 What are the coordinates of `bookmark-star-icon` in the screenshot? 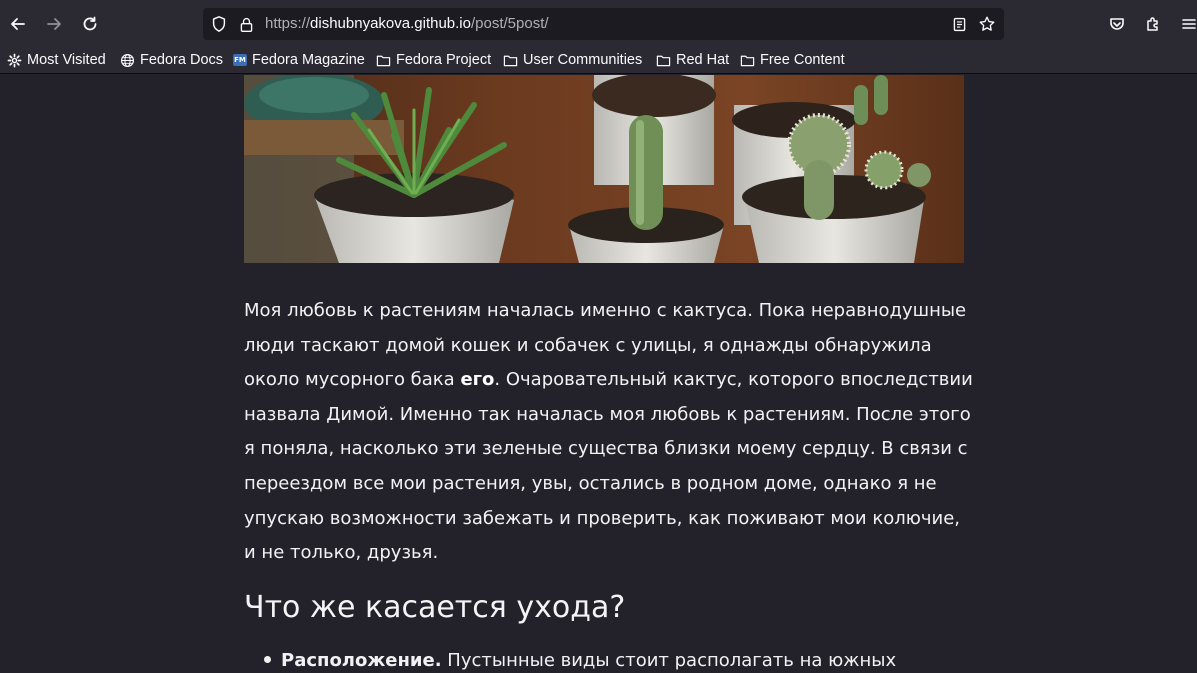 It's located at (987, 24).